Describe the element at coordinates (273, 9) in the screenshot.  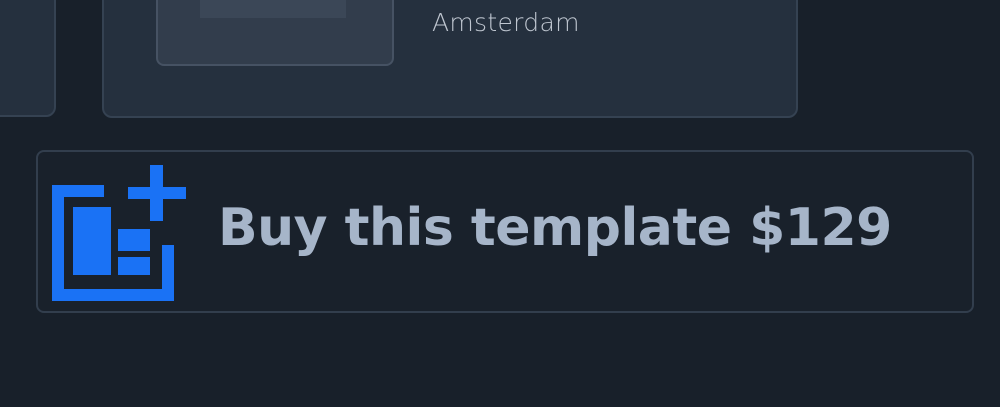
I see `thumbnail-placeholder` at that location.